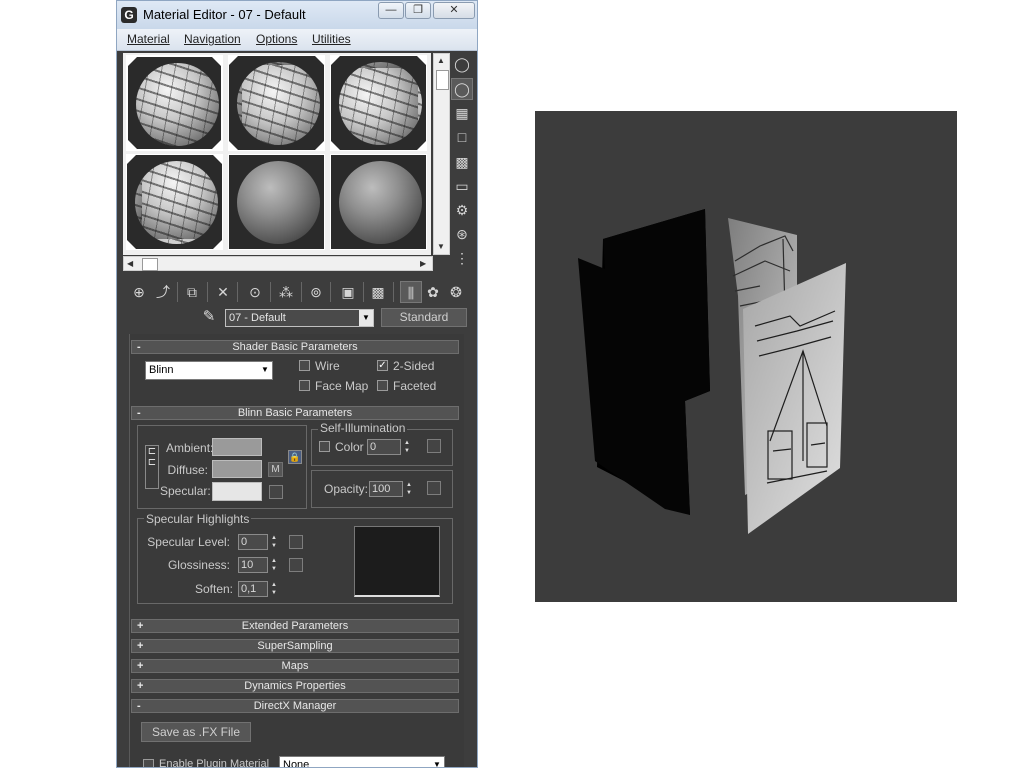 This screenshot has width=1024, height=768. I want to click on specular-level-value: 0, so click(244, 542).